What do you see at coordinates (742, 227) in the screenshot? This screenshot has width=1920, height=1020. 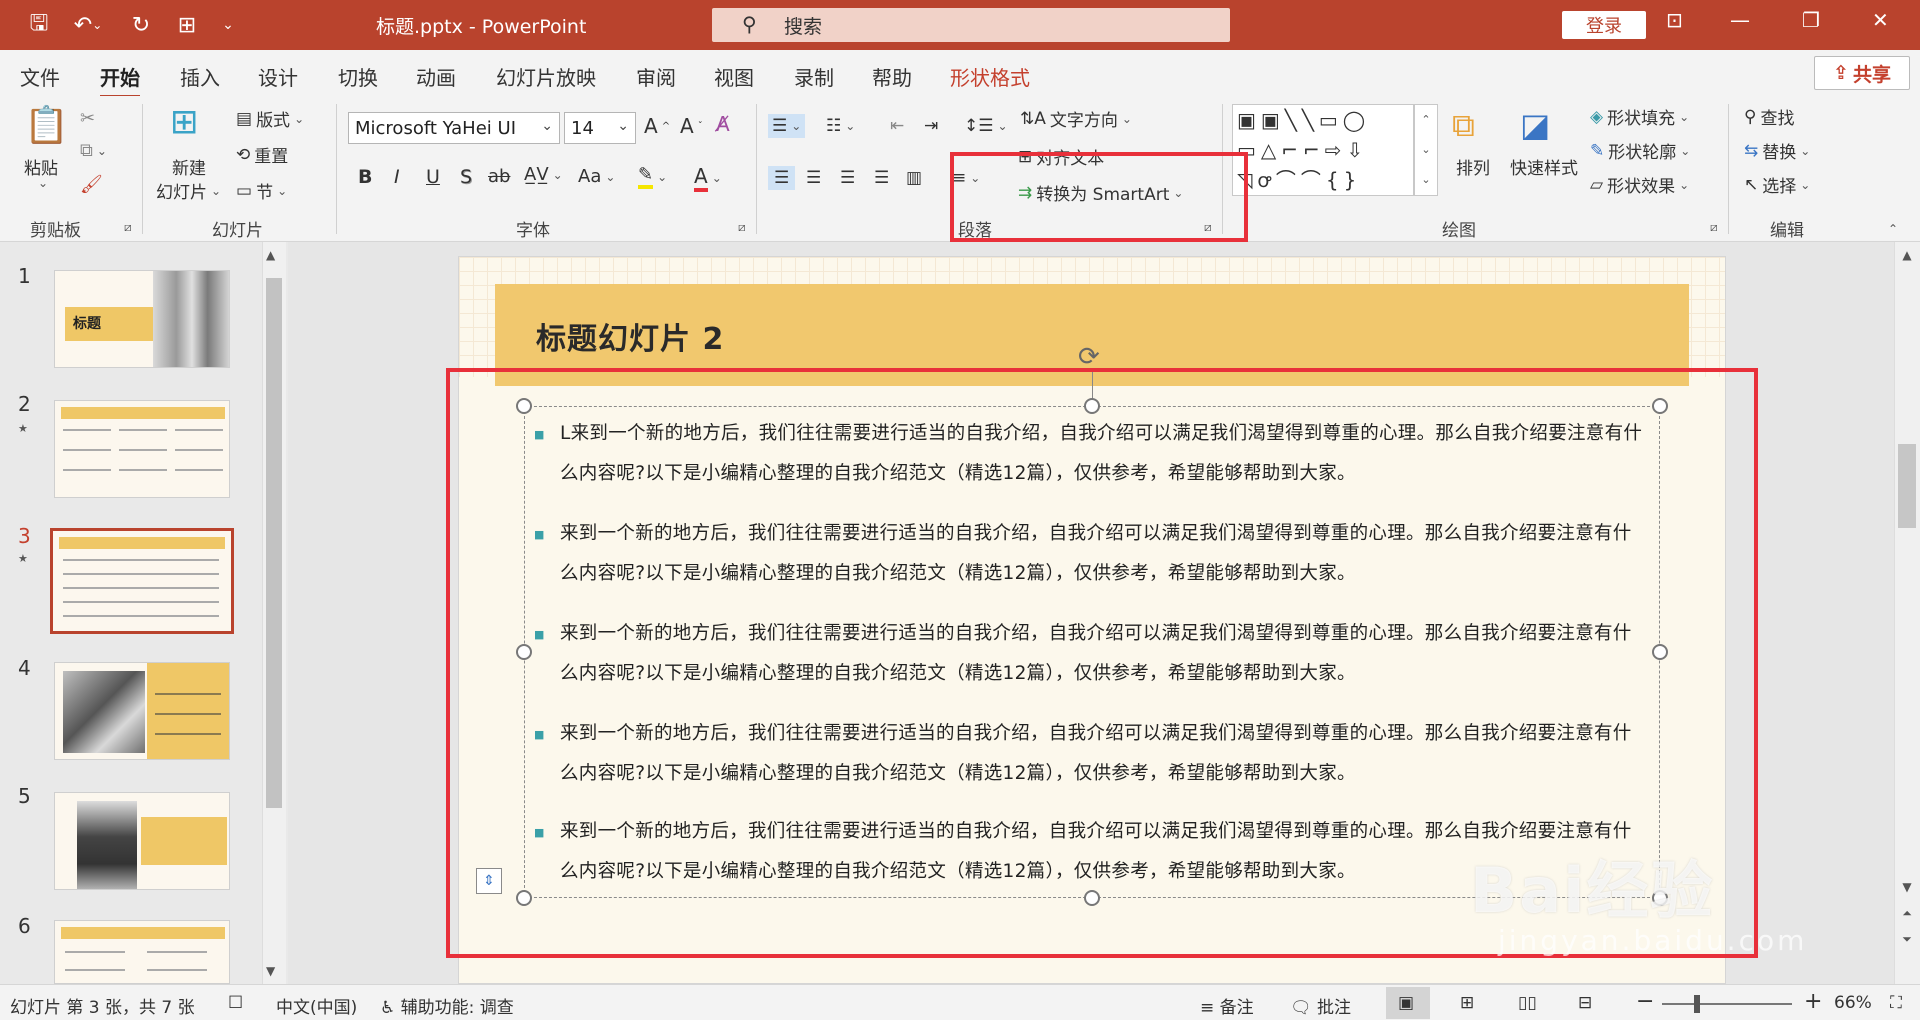 I see `font-launcher-icon: ⧄` at bounding box center [742, 227].